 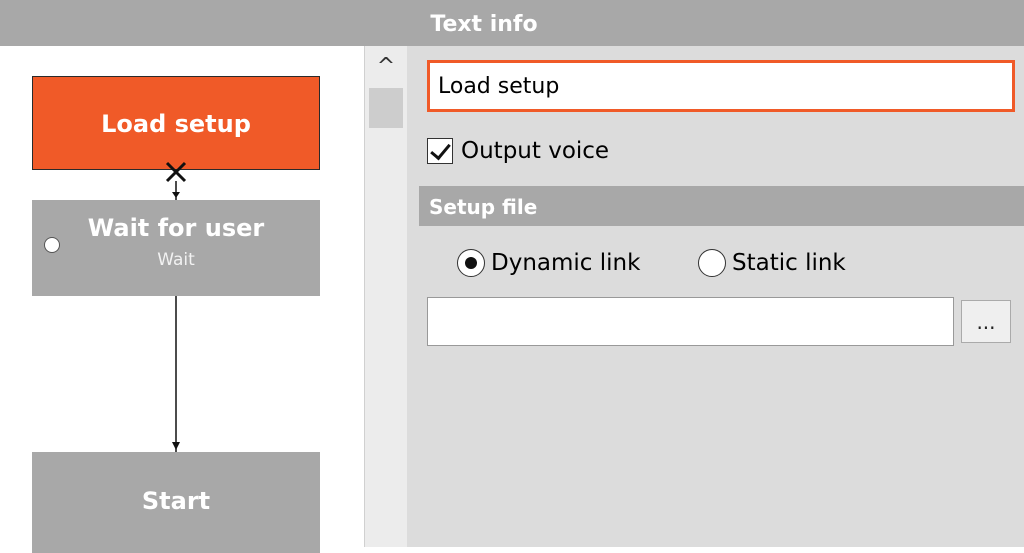 I want to click on dynamic-link-radio-row: Dynamic link, so click(x=548, y=263).